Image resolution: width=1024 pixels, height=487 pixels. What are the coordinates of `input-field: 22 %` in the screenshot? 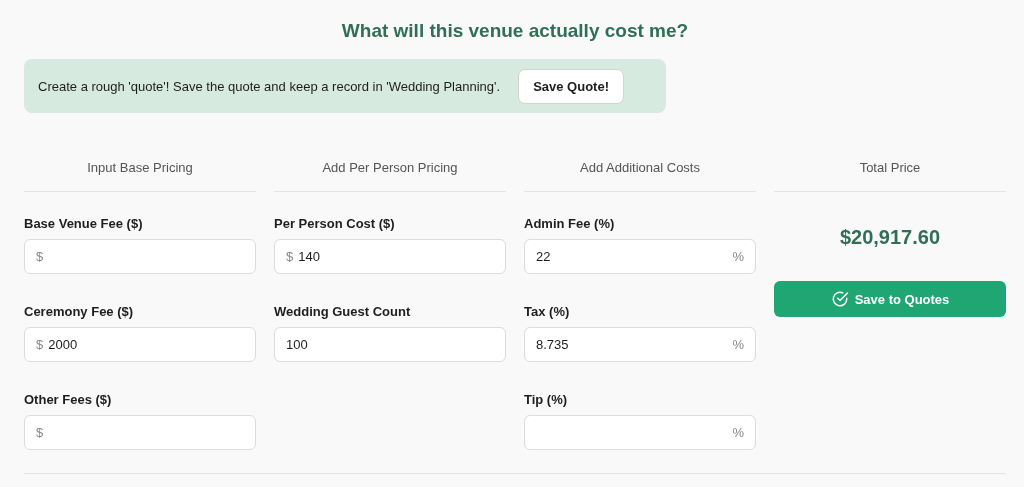 It's located at (640, 256).